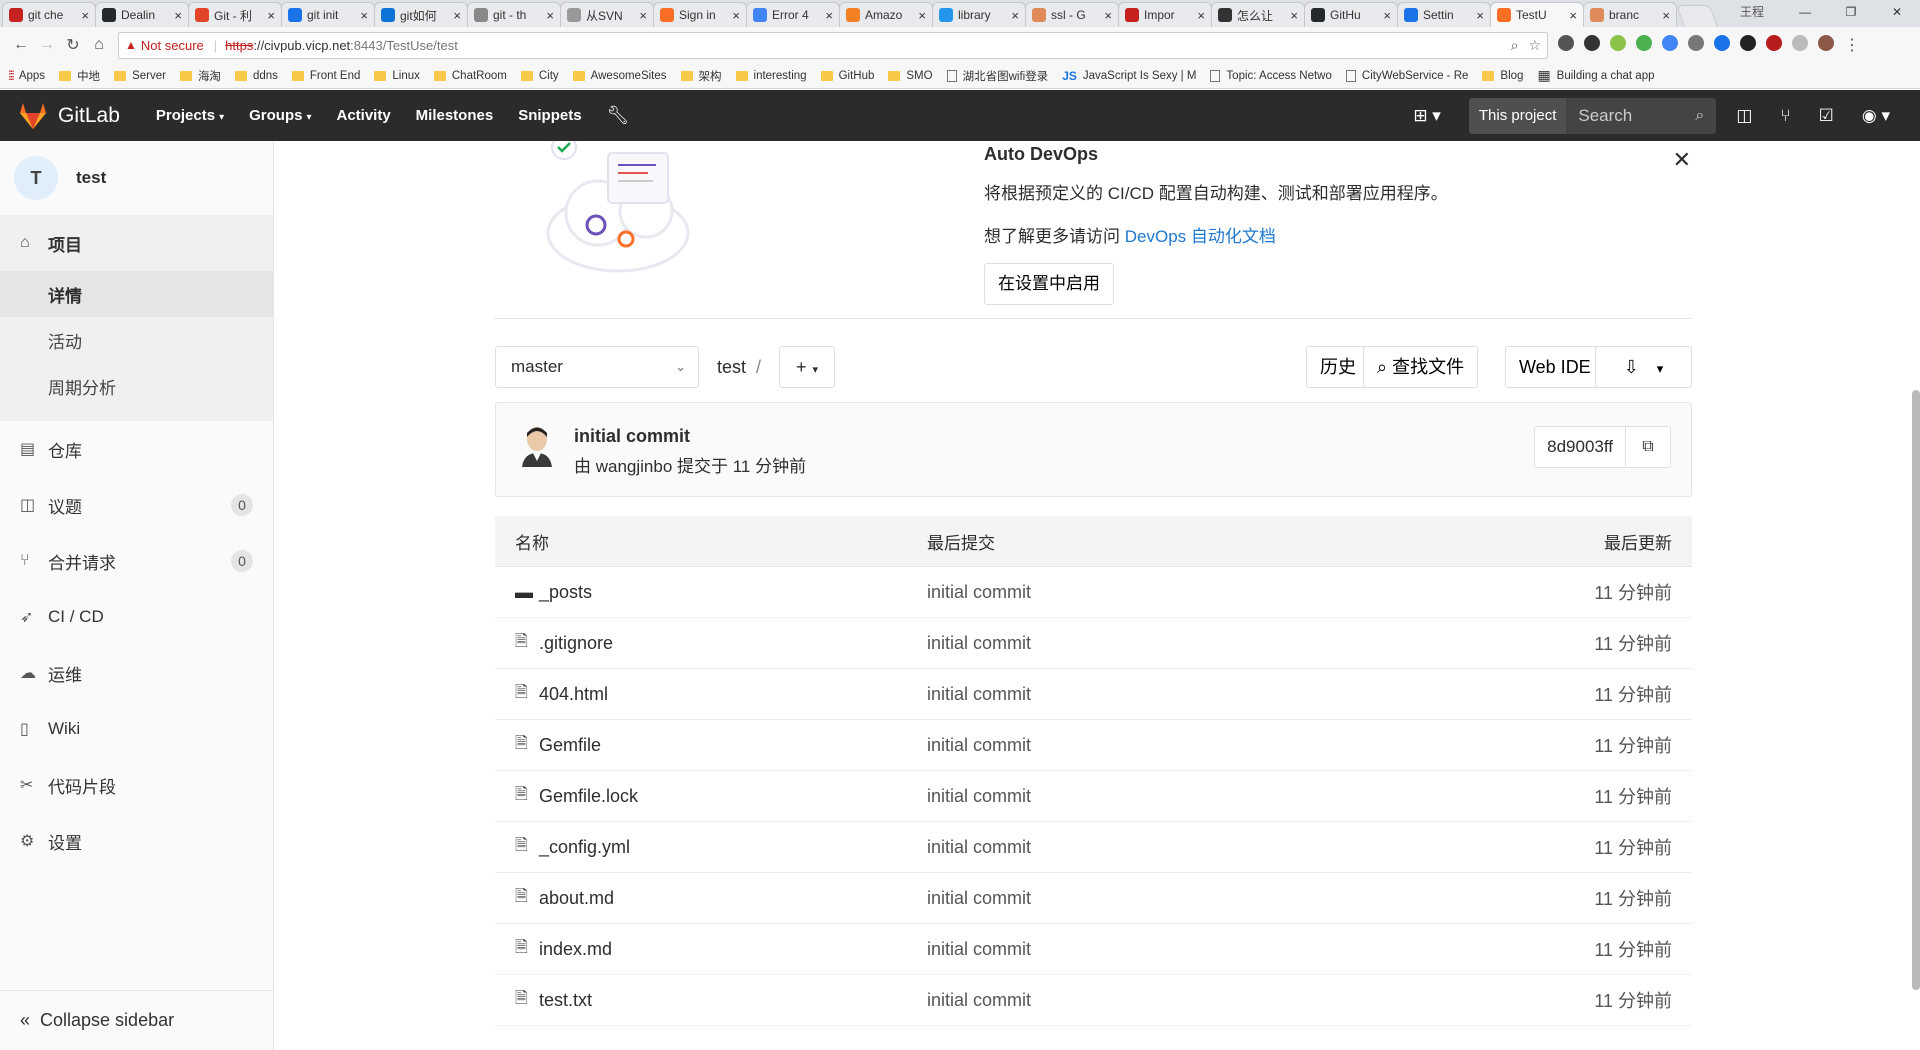  I want to click on browser-tab: git init ×, so click(328, 14).